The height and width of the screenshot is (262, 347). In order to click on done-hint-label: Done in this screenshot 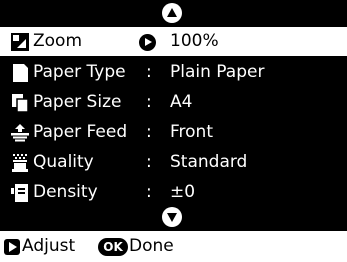, I will do `click(151, 246)`.